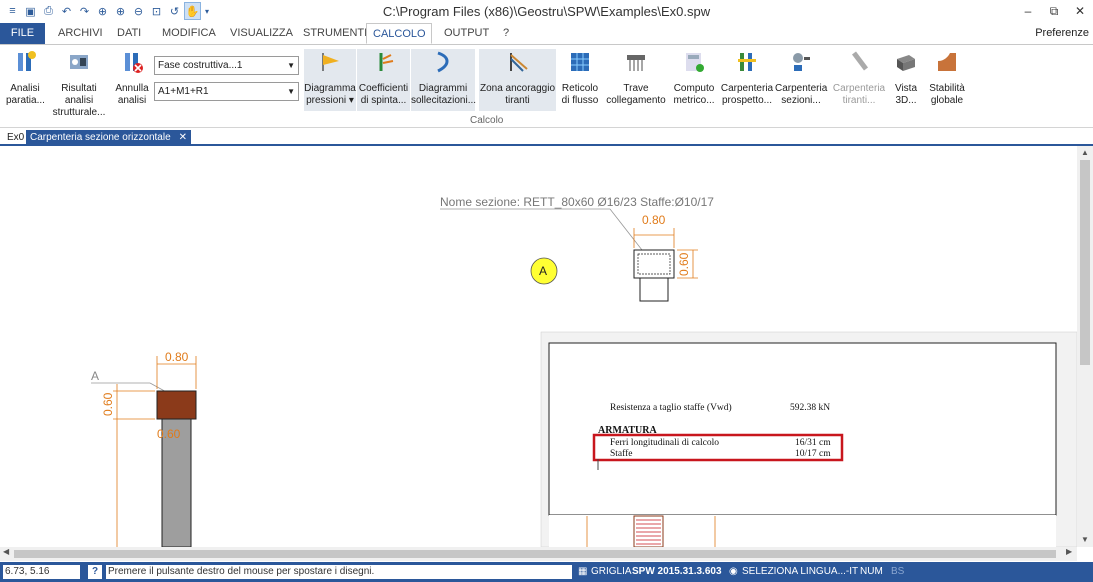 Image resolution: width=1093 pixels, height=582 pixels. What do you see at coordinates (947, 88) in the screenshot?
I see `stabilita-label-1: Stabilità` at bounding box center [947, 88].